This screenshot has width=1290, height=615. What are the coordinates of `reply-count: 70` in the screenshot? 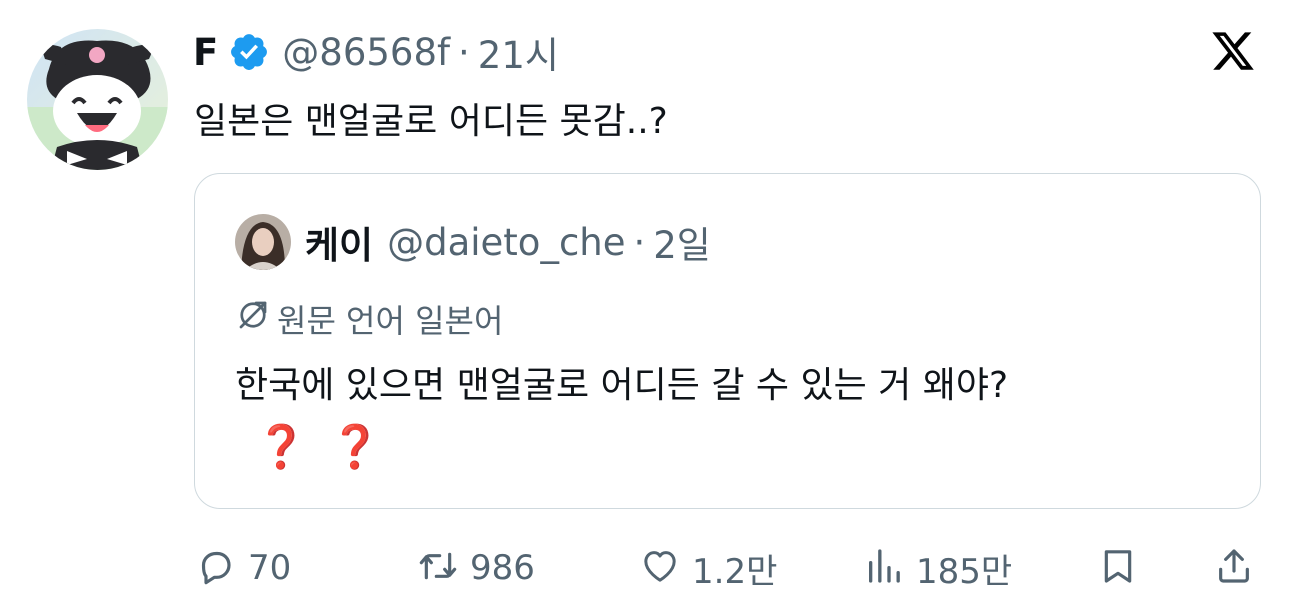 It's located at (270, 568).